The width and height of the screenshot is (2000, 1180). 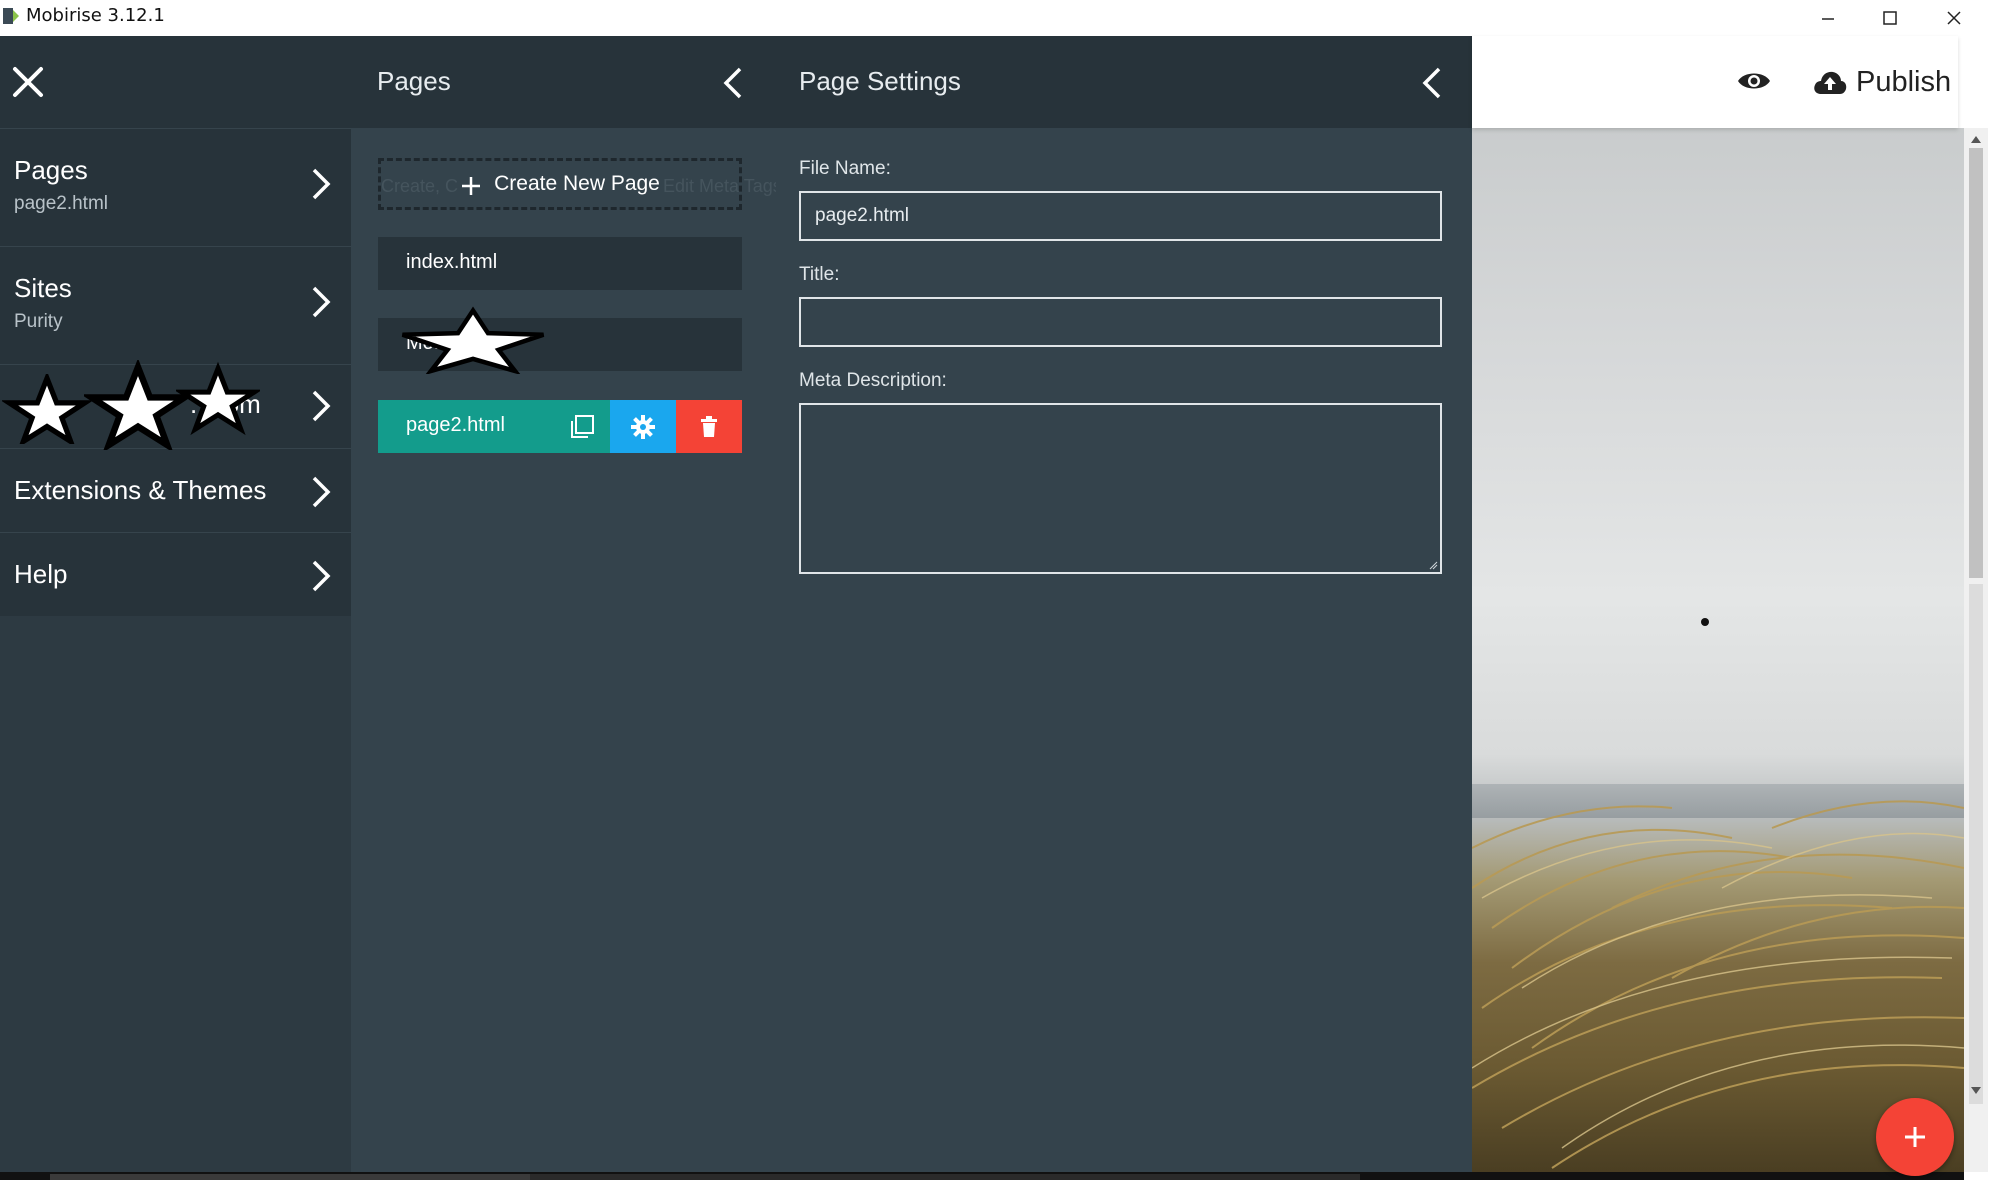 I want to click on menu-item-label: Extensions & Themes, so click(x=140, y=490).